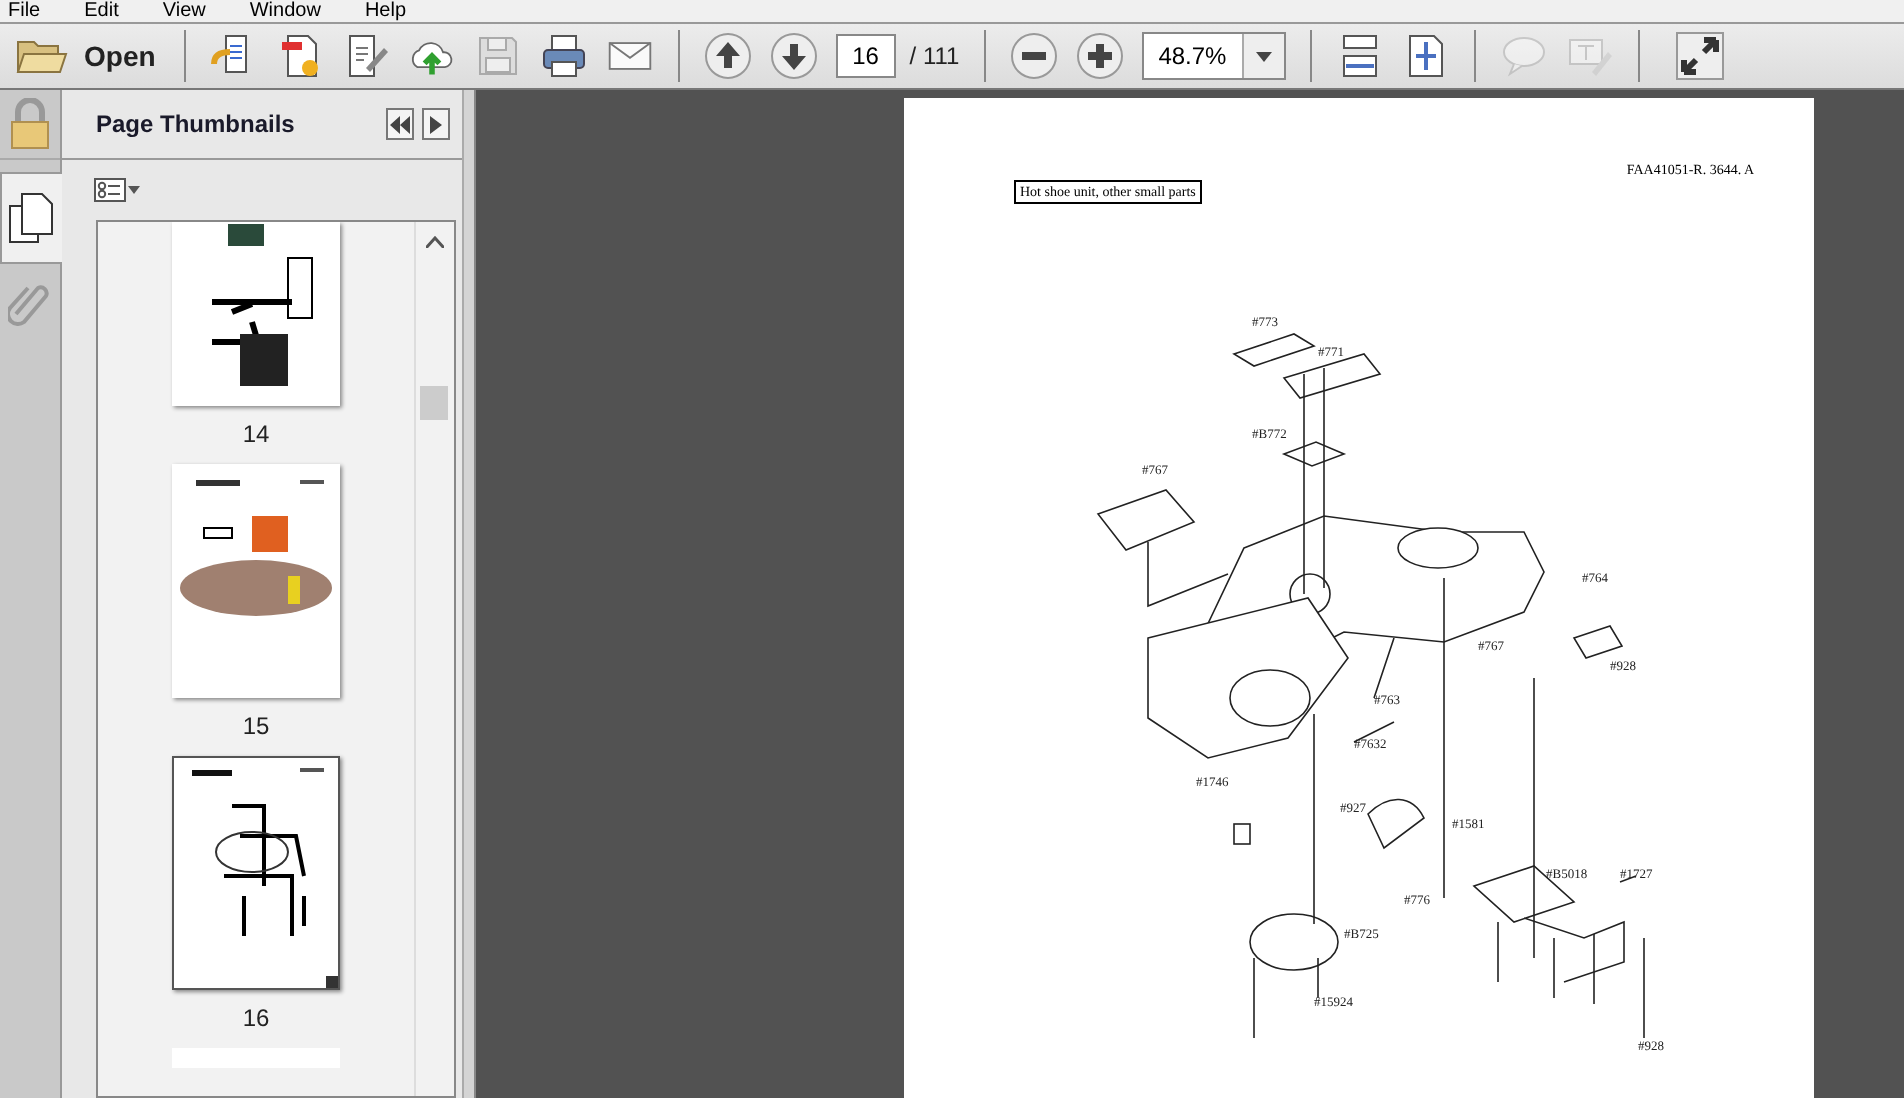  I want to click on menu-item: Help, so click(385, 11).